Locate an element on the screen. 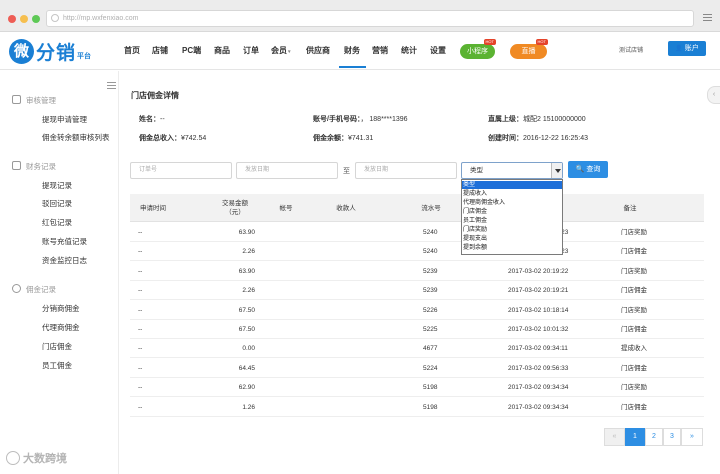 This screenshot has width=720, height=474. live-button: 直播 HOT is located at coordinates (529, 49).